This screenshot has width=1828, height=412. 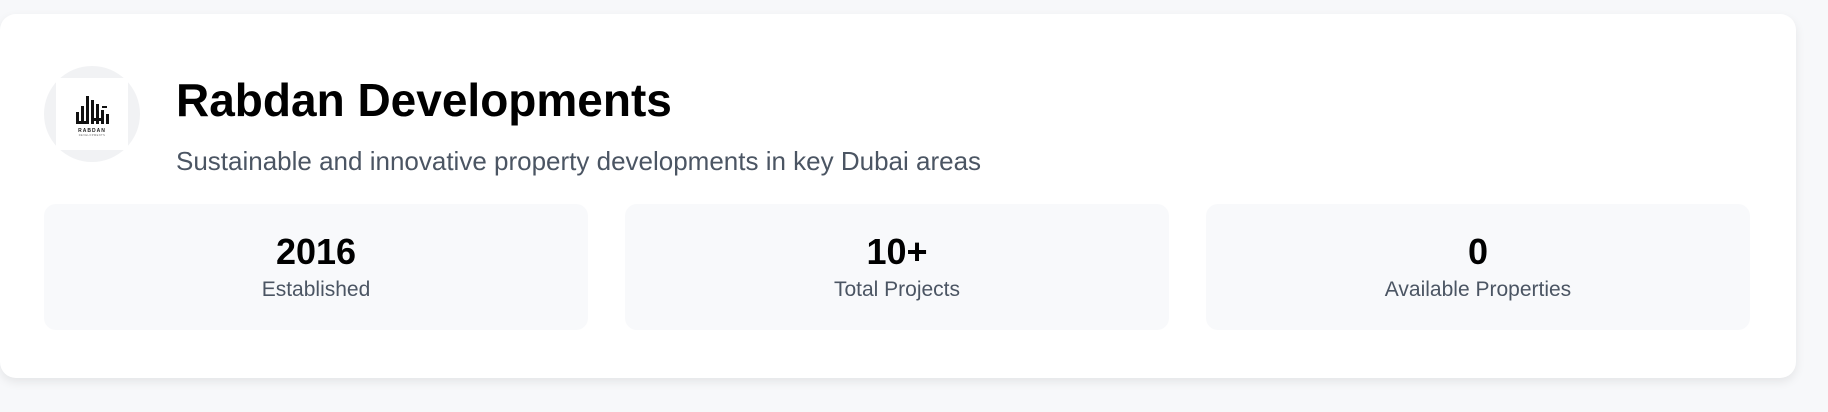 I want to click on developer-logo: RABDAN DEVELOPMENTS, so click(x=92, y=114).